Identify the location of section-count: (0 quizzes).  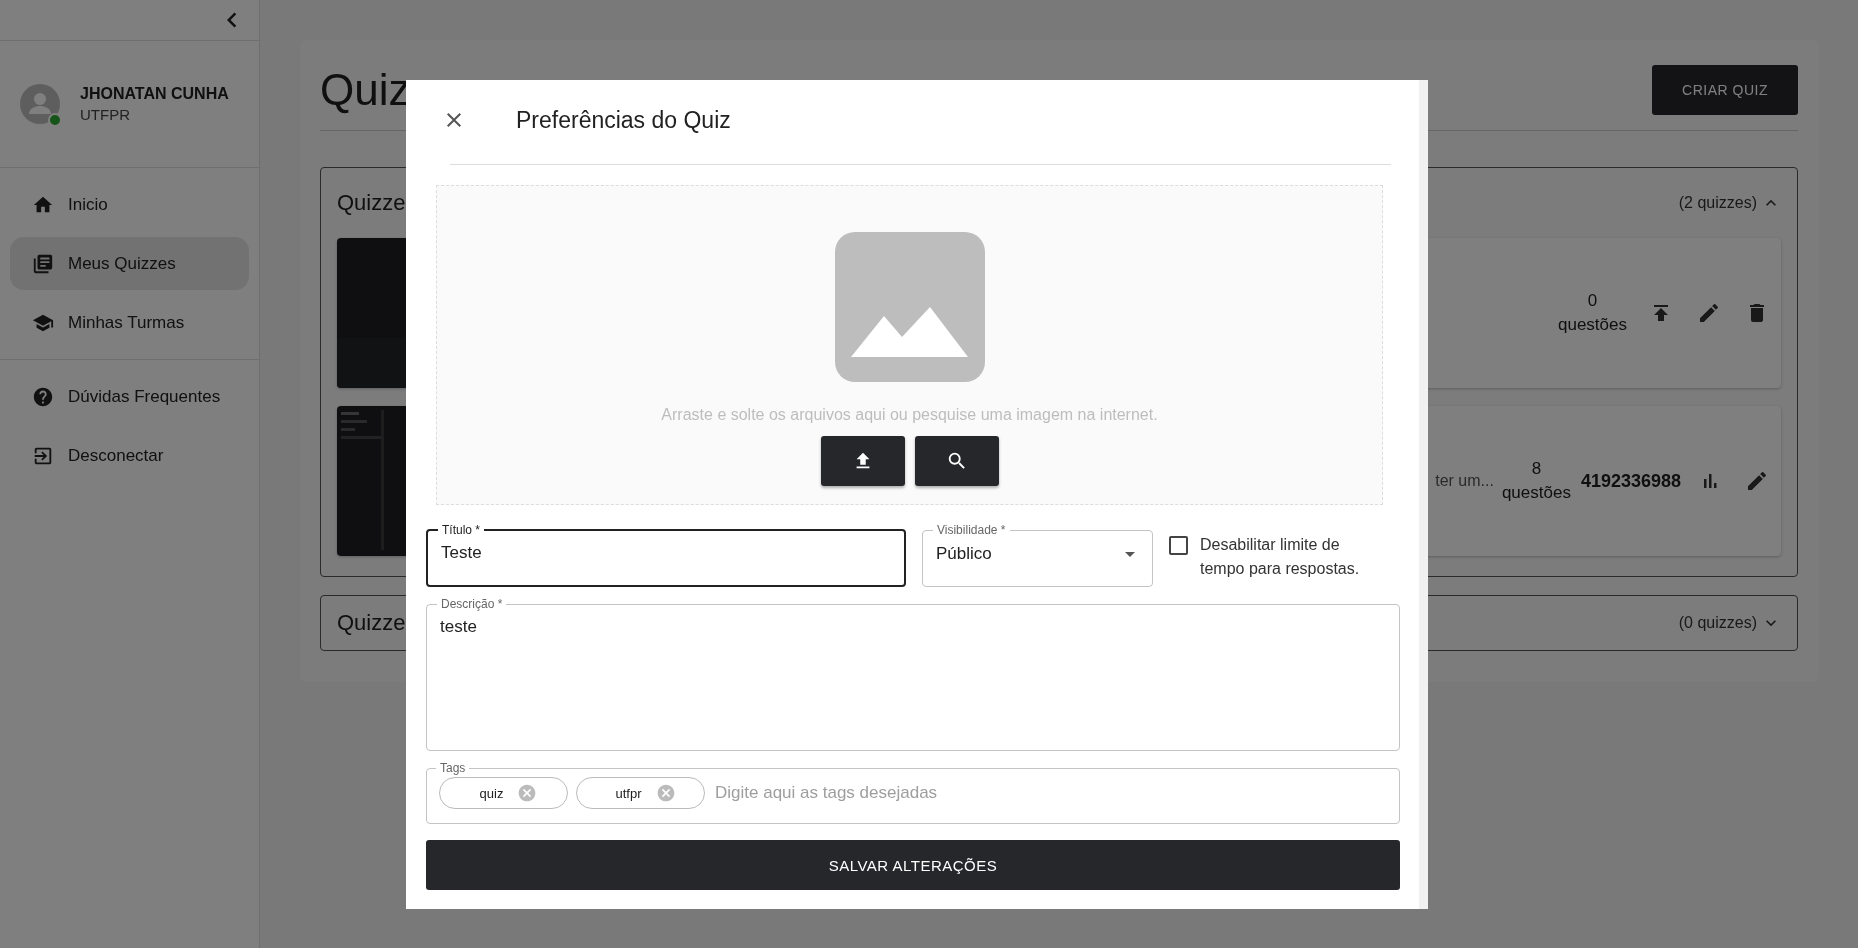
(1717, 623).